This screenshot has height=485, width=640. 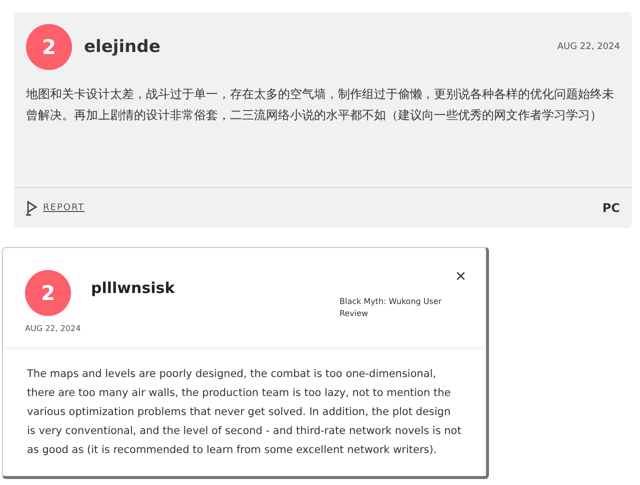 What do you see at coordinates (460, 276) in the screenshot?
I see `close-button: ×` at bounding box center [460, 276].